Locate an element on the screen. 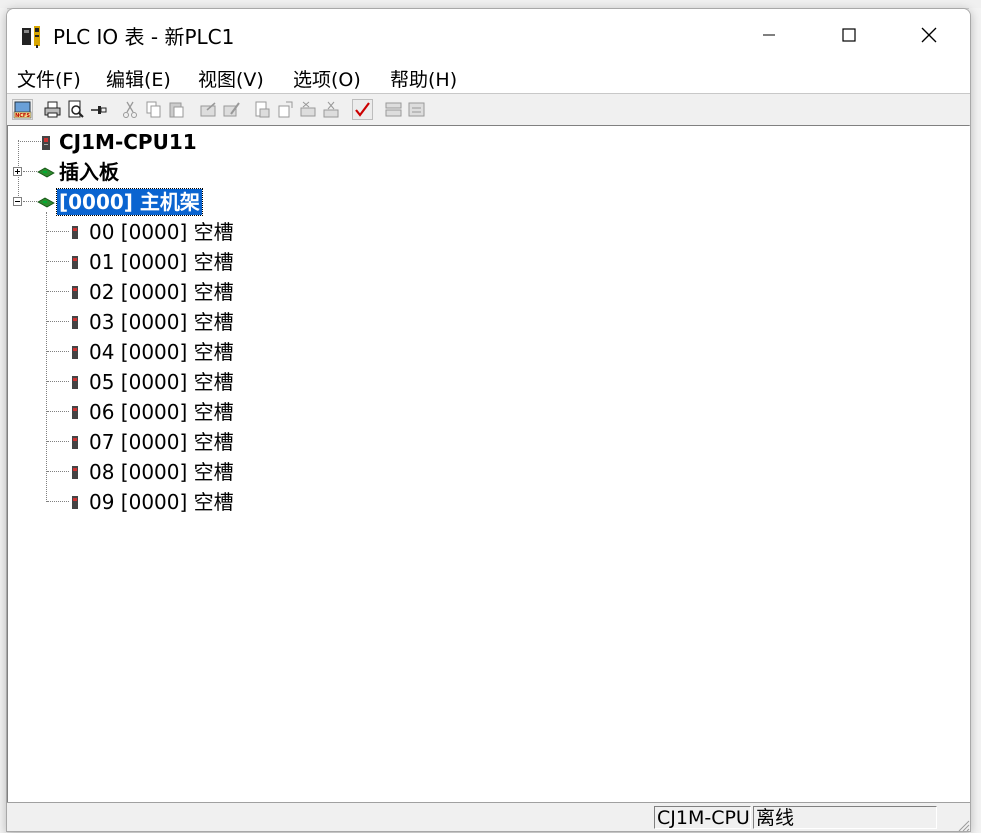 Image resolution: width=981 pixels, height=833 pixels. paste-button is located at coordinates (176, 109).